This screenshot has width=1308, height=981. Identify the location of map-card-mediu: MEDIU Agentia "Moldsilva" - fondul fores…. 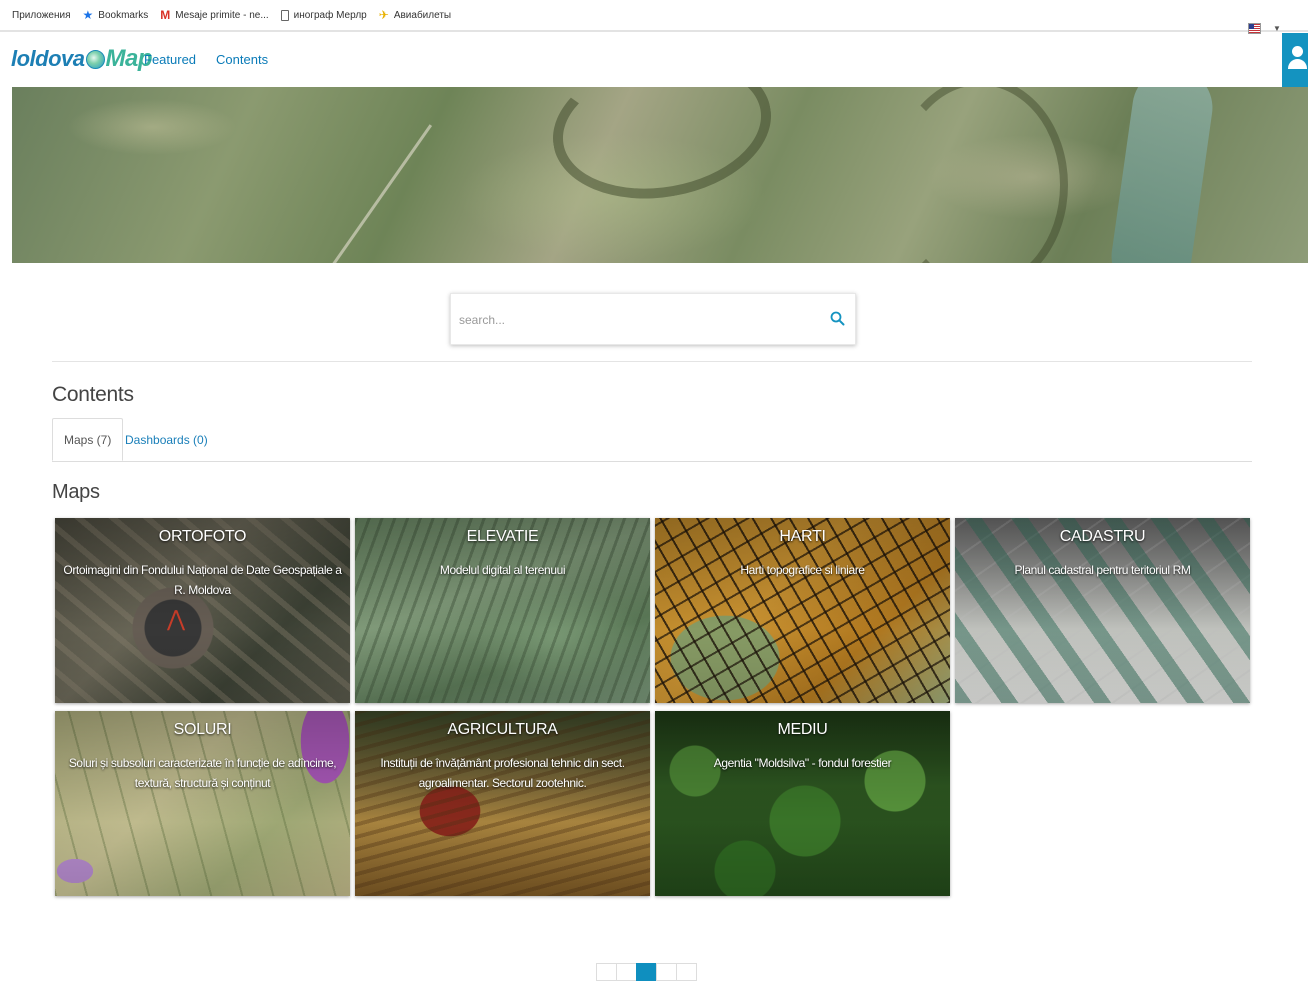
(802, 803).